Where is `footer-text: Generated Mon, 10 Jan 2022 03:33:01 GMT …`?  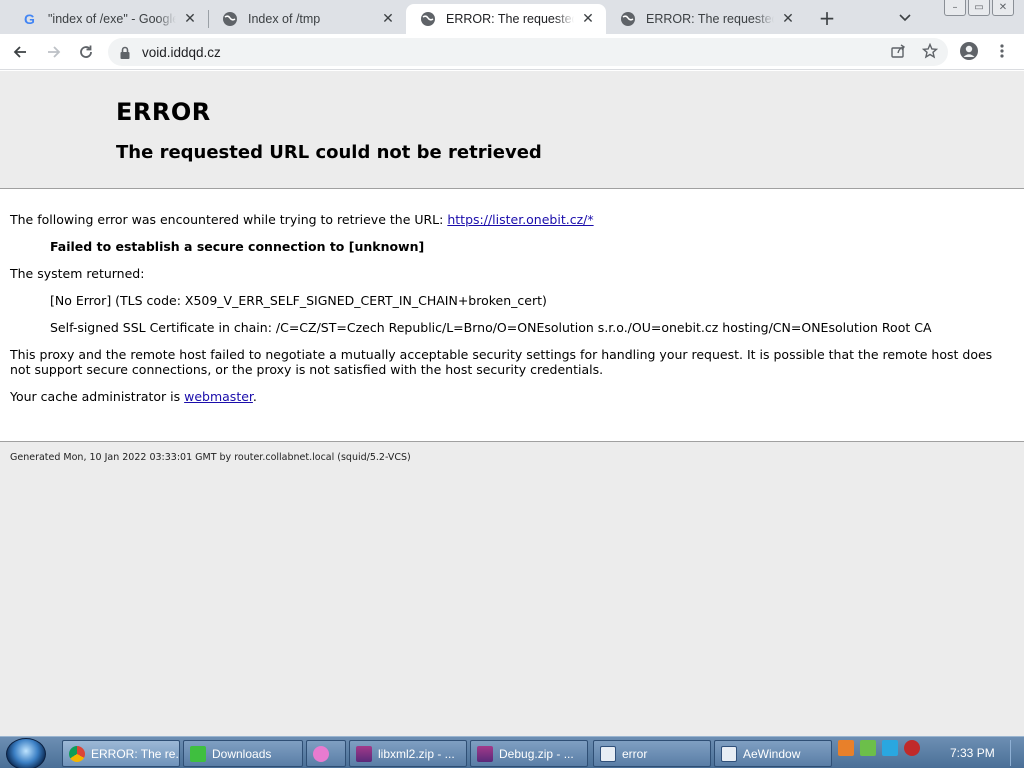
footer-text: Generated Mon, 10 Jan 2022 03:33:01 GMT … is located at coordinates (210, 457).